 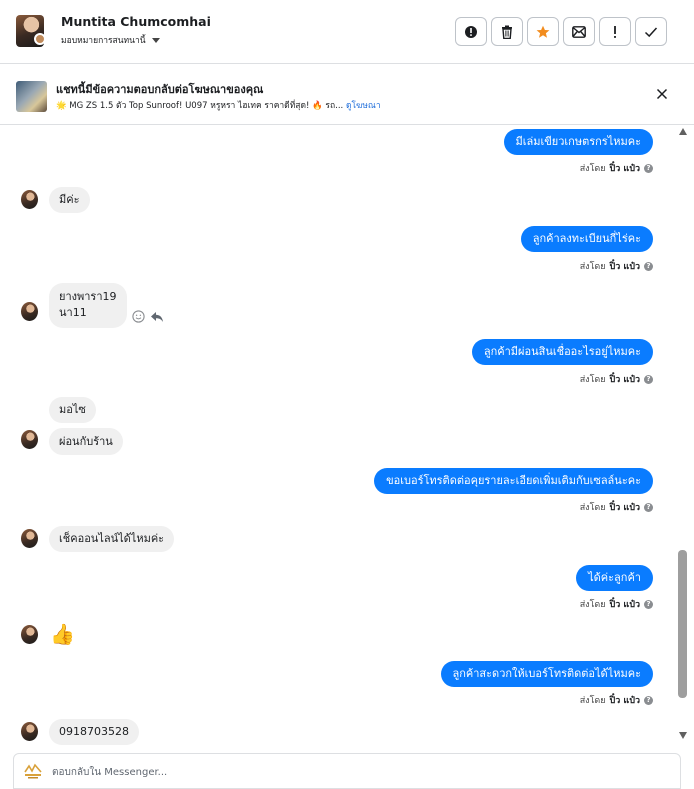 What do you see at coordinates (546, 674) in the screenshot?
I see `outgoing-message: ลูกค้าสะดวกให้เบอร์โทรติดต่อได้ไหมคะ` at bounding box center [546, 674].